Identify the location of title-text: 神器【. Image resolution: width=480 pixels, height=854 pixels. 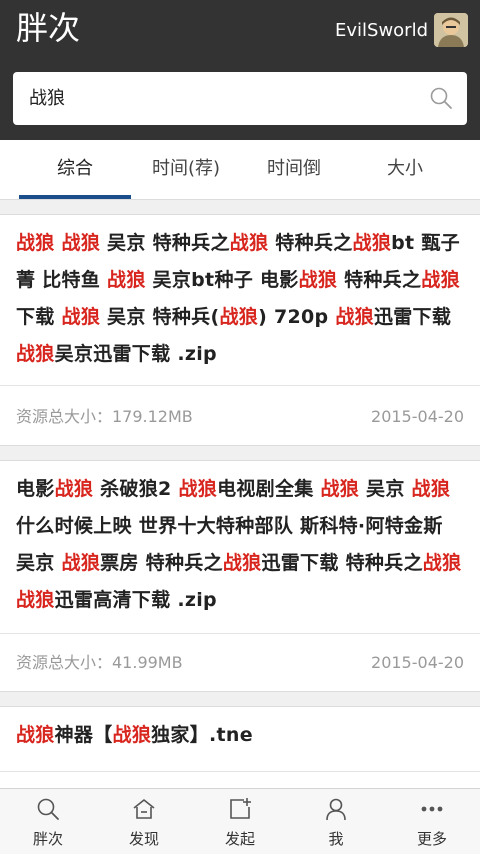
(83, 735).